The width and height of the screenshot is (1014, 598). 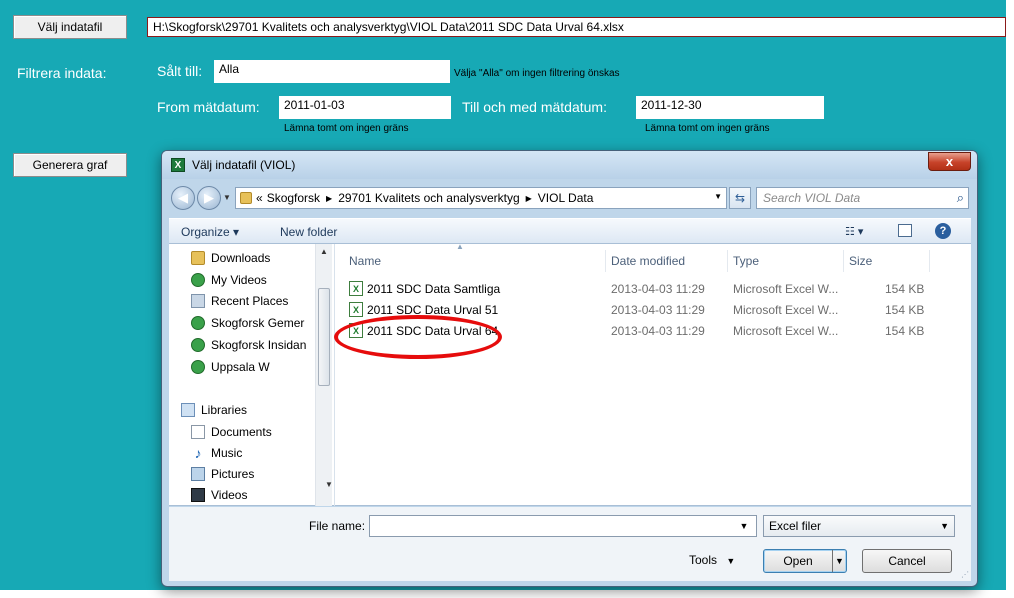 What do you see at coordinates (62, 73) in the screenshot?
I see `filter-label: Filtrera indata:` at bounding box center [62, 73].